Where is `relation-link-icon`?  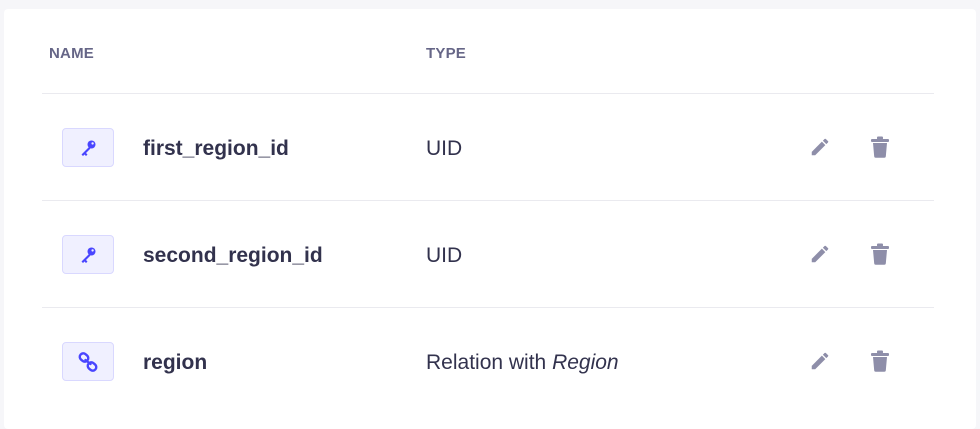
relation-link-icon is located at coordinates (88, 361).